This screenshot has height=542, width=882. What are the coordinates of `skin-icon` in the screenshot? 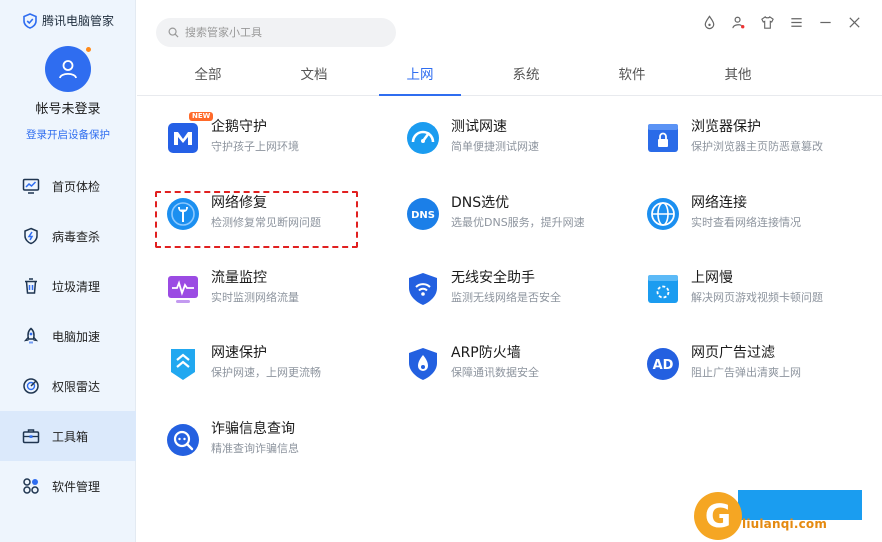 It's located at (709, 21).